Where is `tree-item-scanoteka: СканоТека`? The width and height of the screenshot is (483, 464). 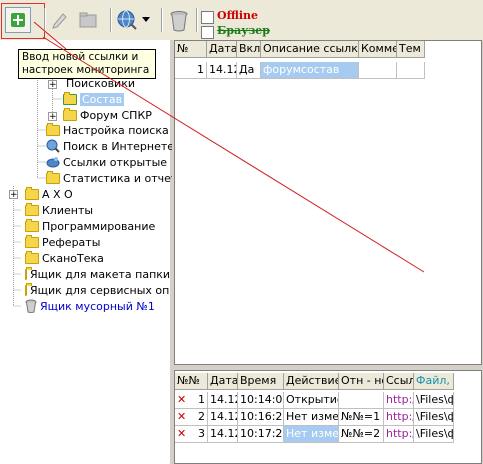 tree-item-scanoteka: СканоТека is located at coordinates (64, 258).